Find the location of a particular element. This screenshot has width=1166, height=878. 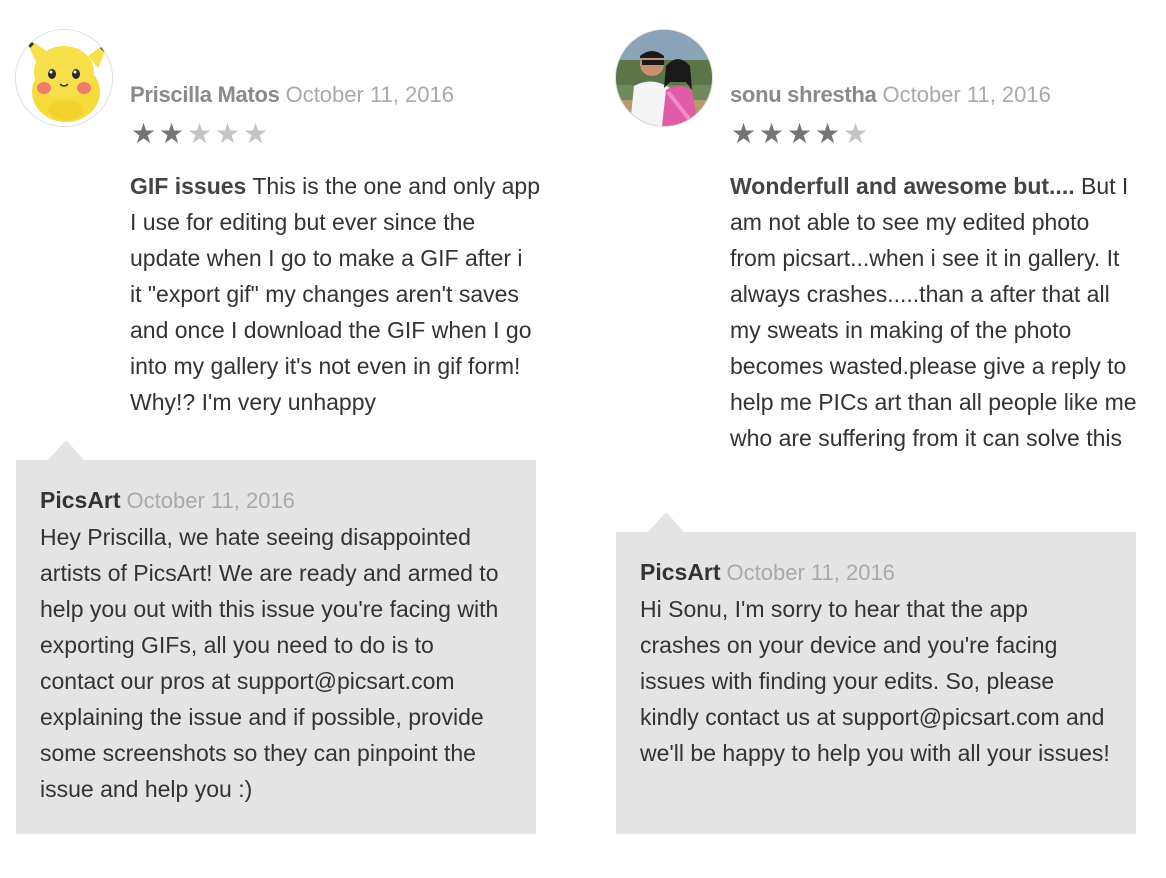

pikachu-avatar is located at coordinates (64, 78).